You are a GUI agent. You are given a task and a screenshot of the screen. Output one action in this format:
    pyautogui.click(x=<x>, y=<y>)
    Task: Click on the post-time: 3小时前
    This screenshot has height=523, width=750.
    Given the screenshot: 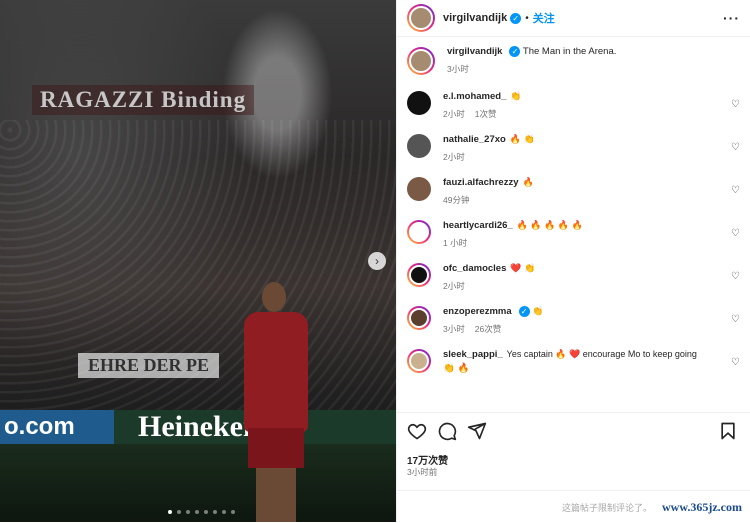 What is the action you would take?
    pyautogui.click(x=422, y=472)
    